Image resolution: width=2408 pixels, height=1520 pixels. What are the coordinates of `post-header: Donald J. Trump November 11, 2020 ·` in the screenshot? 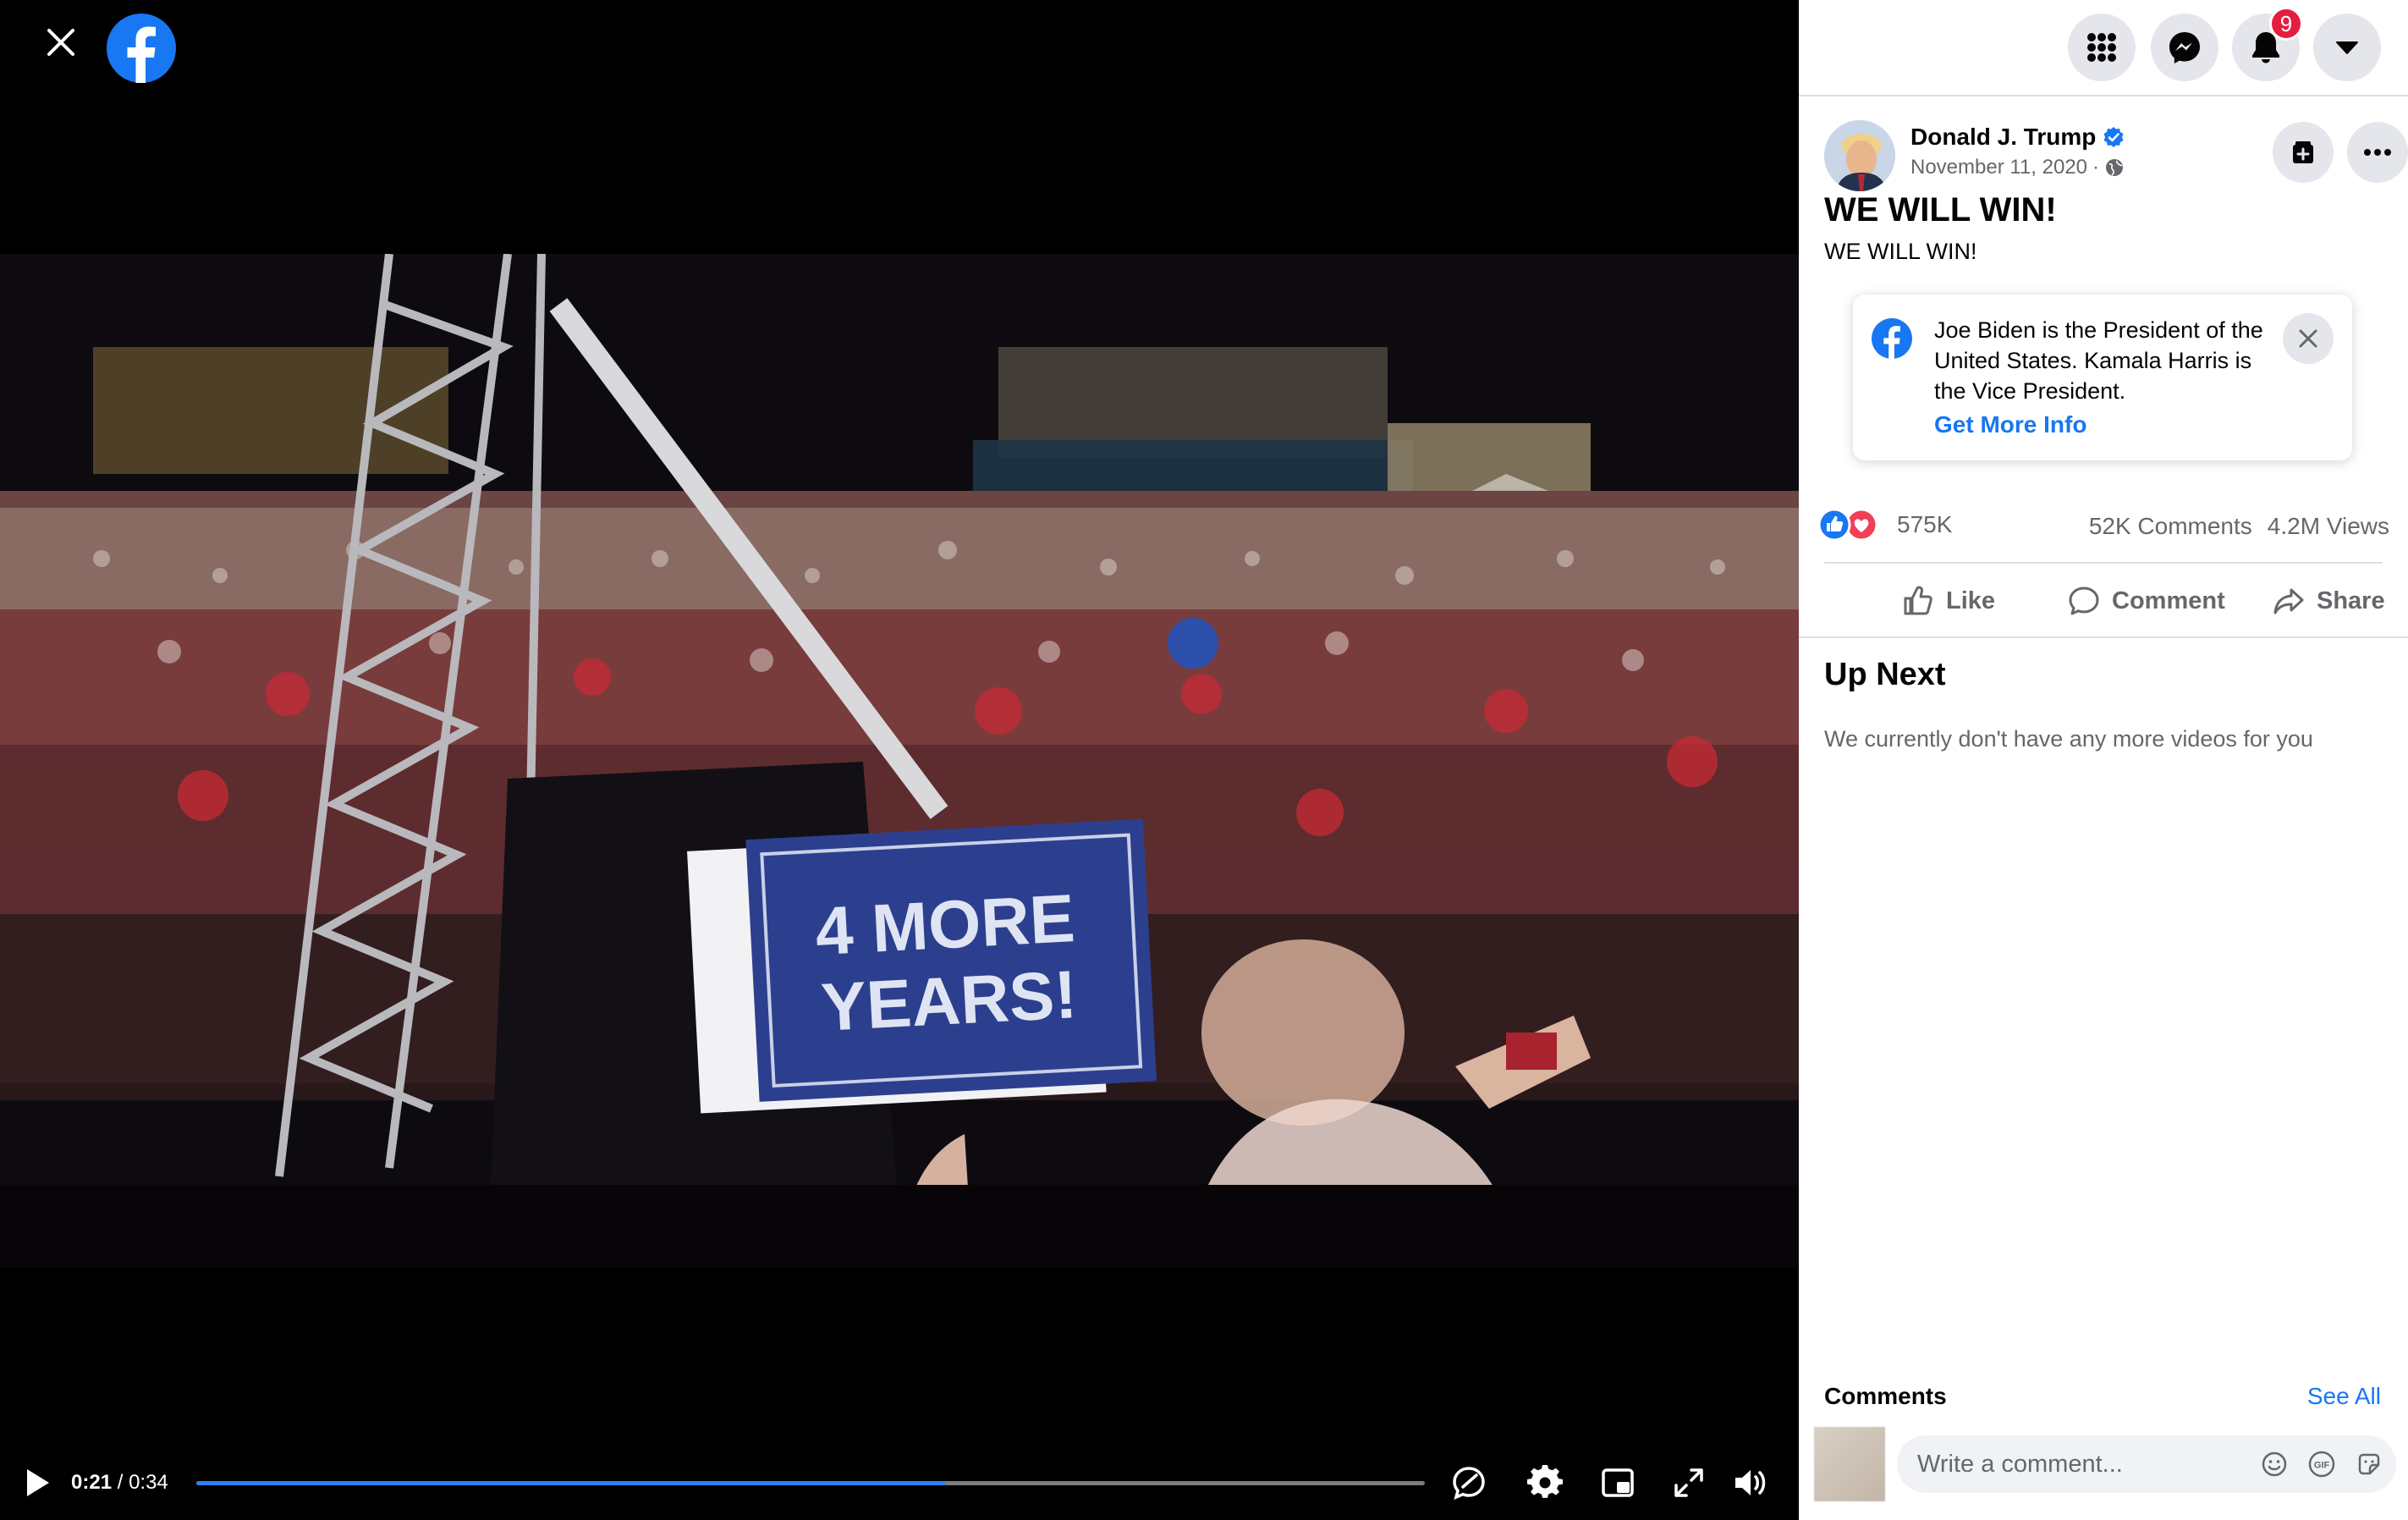 It's located at (2116, 158).